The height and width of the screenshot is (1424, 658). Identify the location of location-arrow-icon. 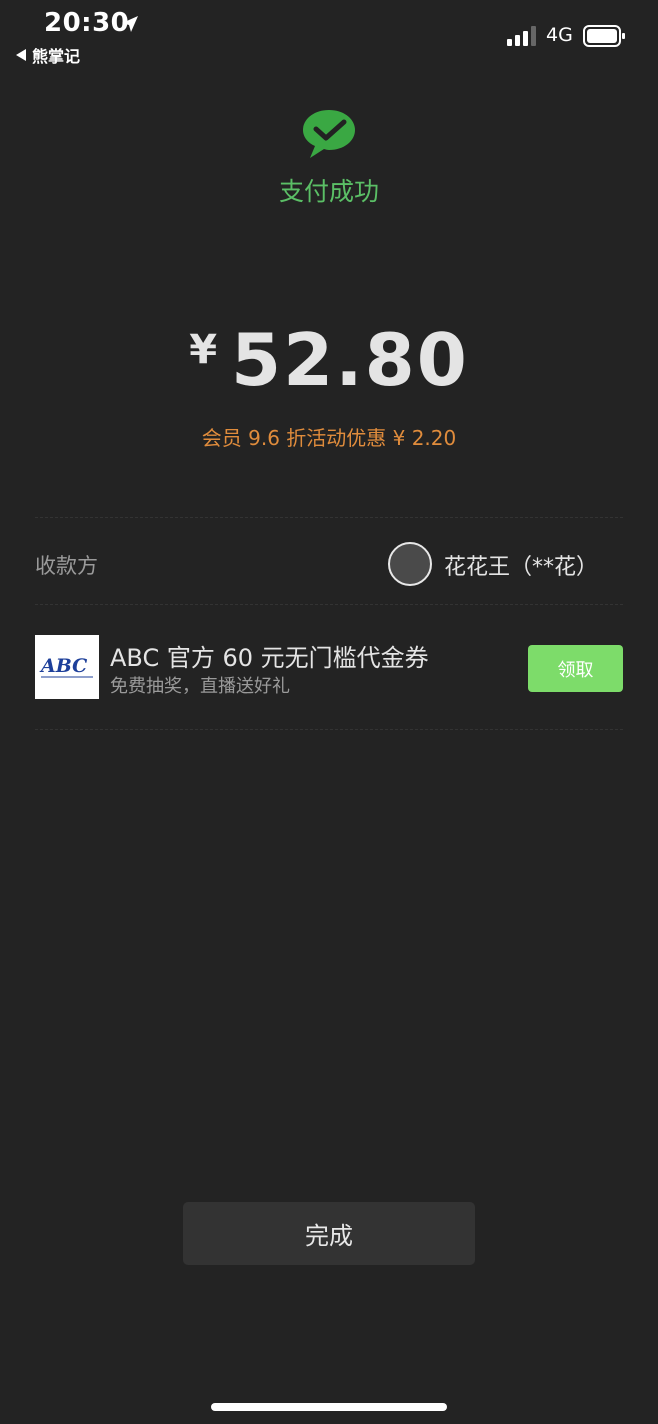
(130, 24).